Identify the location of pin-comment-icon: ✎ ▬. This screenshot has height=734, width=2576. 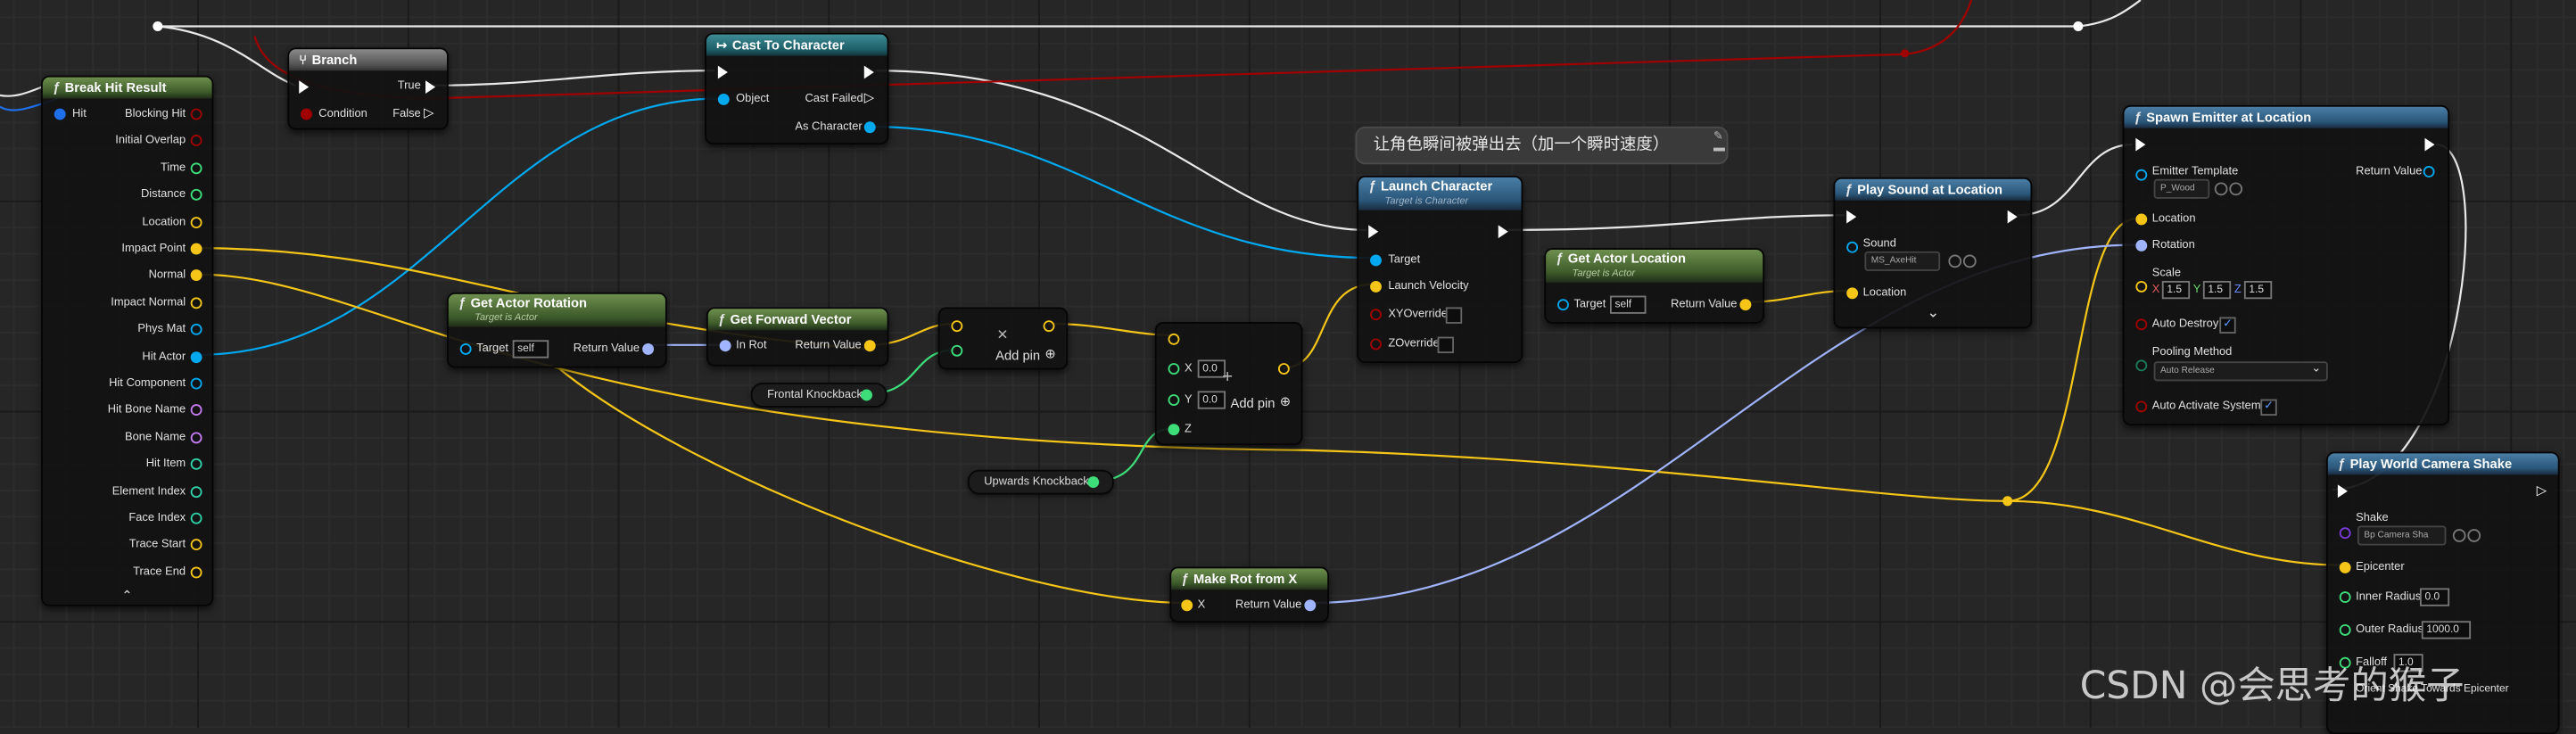
(1719, 142).